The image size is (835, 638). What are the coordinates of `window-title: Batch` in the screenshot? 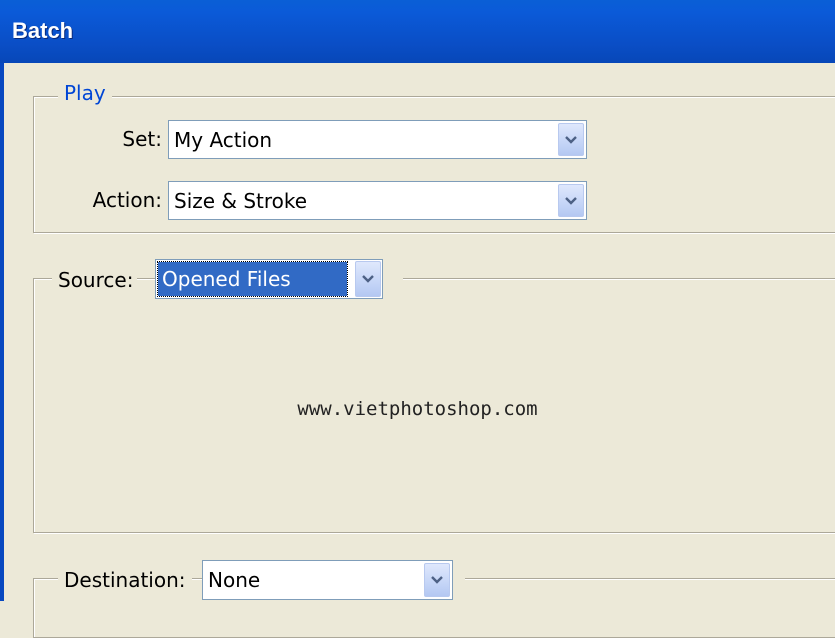 It's located at (43, 30).